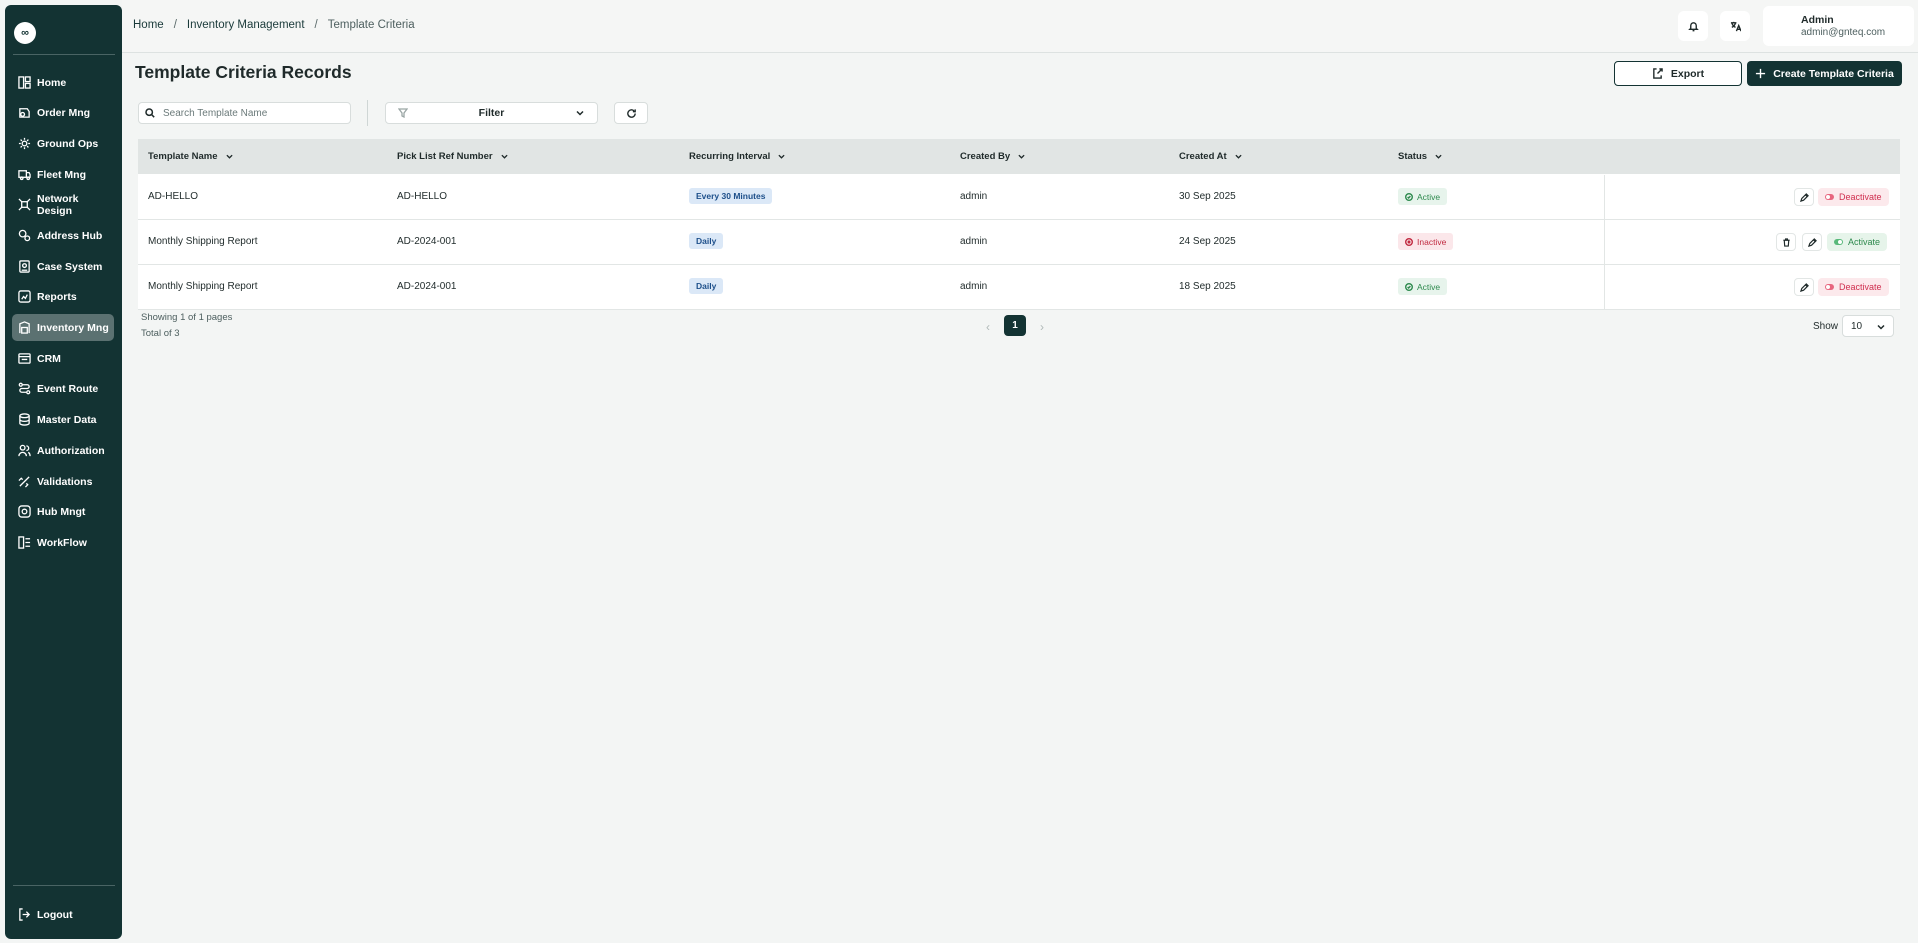  What do you see at coordinates (1693, 26) in the screenshot?
I see `notifications-button` at bounding box center [1693, 26].